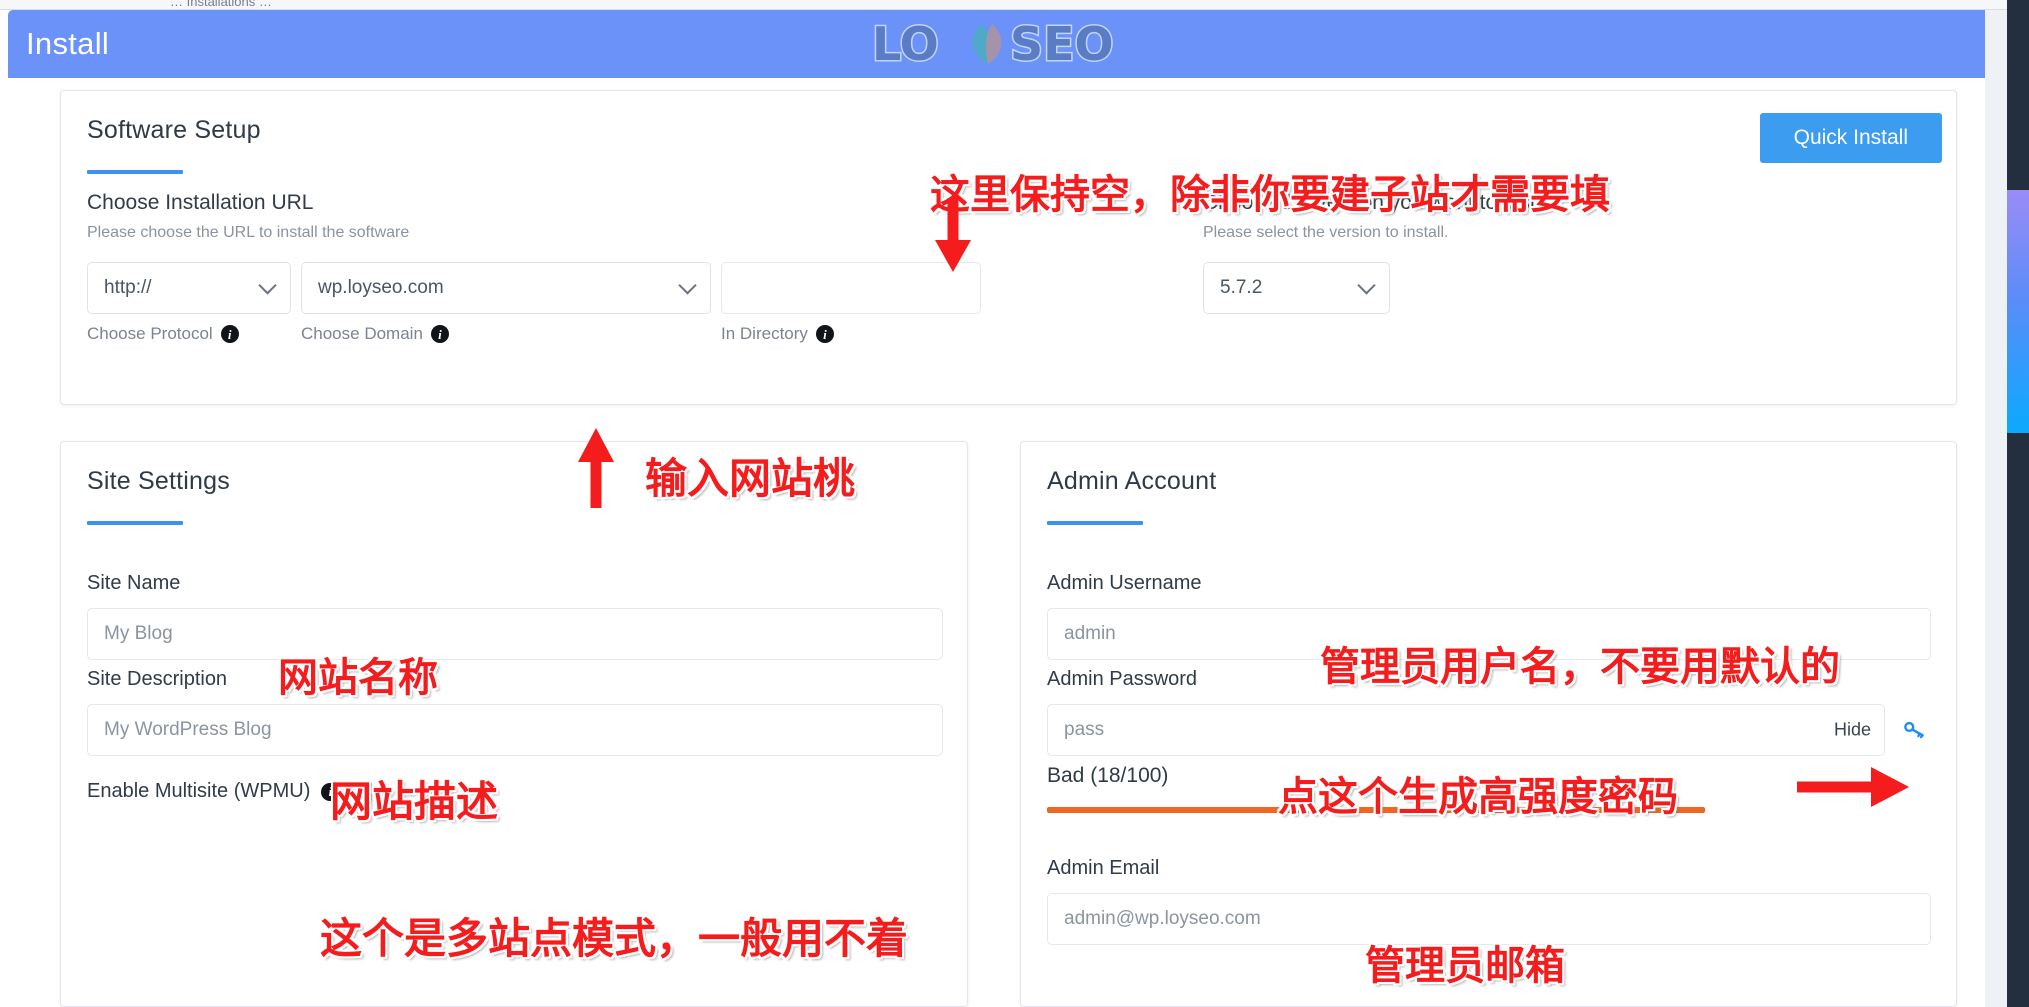  Describe the element at coordinates (506, 288) in the screenshot. I see `domain-select: wp.loyseo.com` at that location.